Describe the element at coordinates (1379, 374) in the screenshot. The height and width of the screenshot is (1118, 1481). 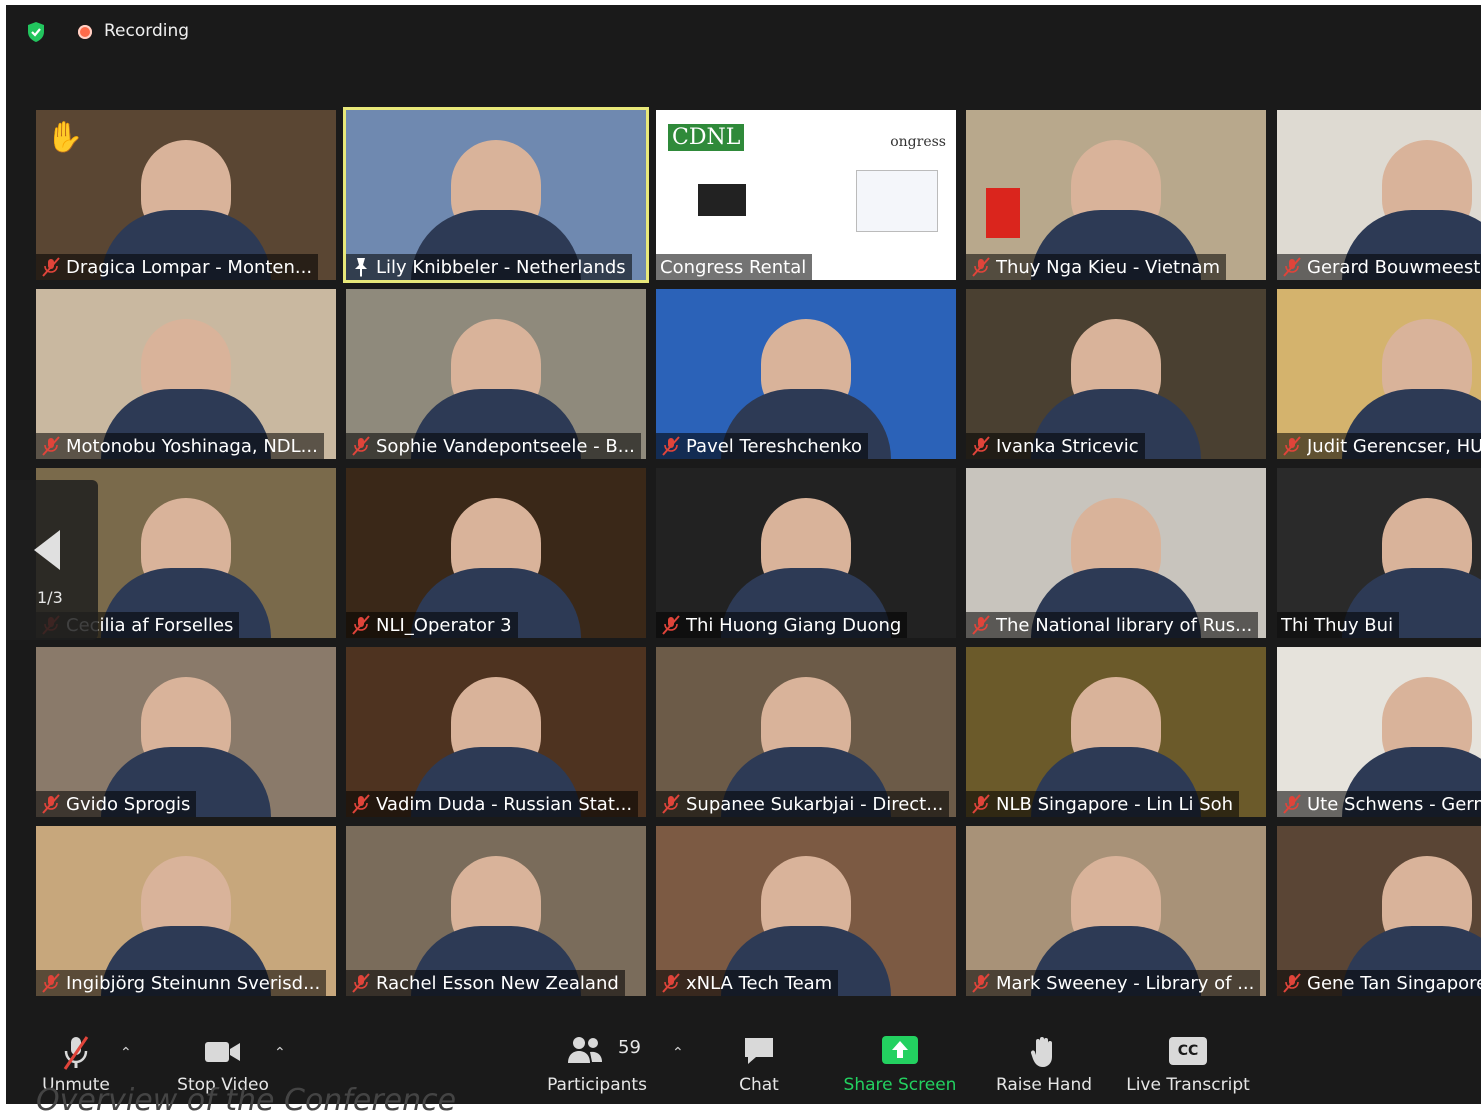
I see `participant-tile: Judit Gerencser, HU` at that location.